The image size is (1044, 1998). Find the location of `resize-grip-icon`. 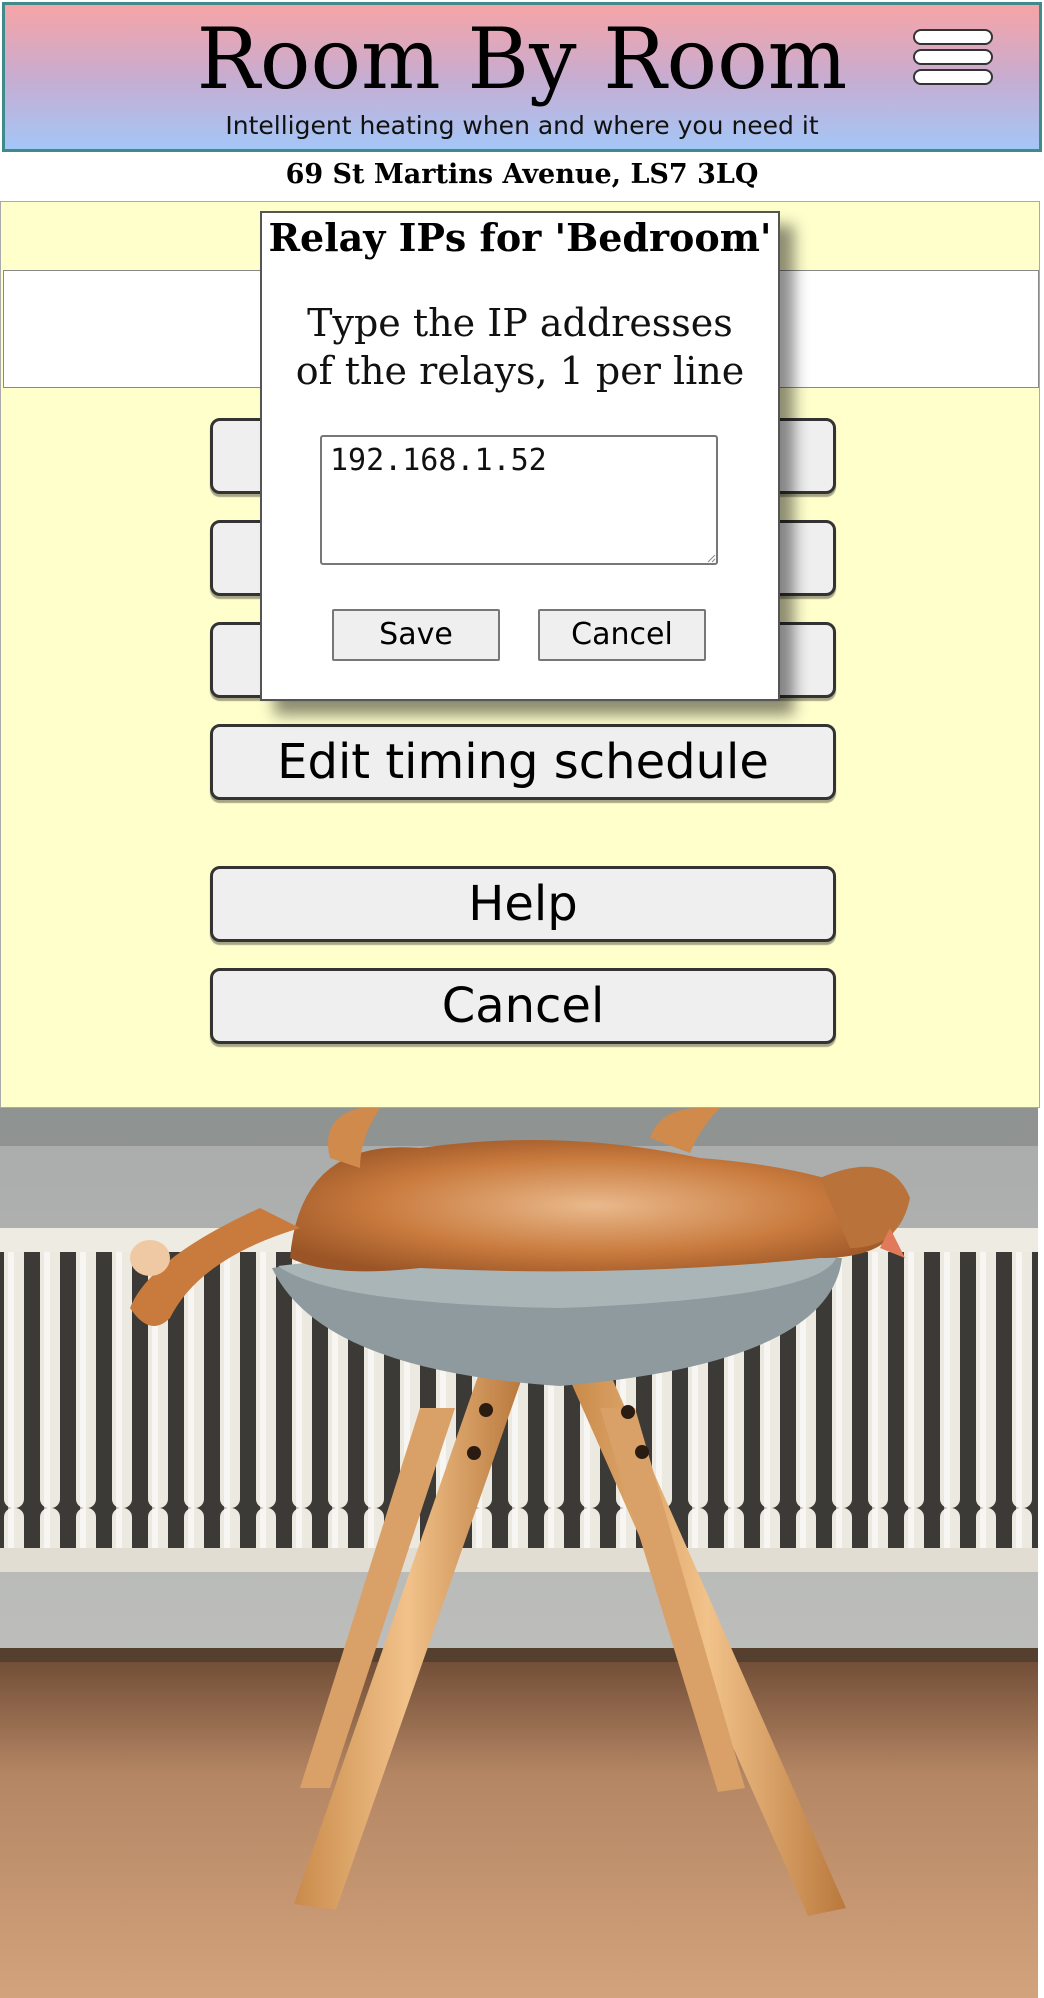

resize-grip-icon is located at coordinates (711, 558).